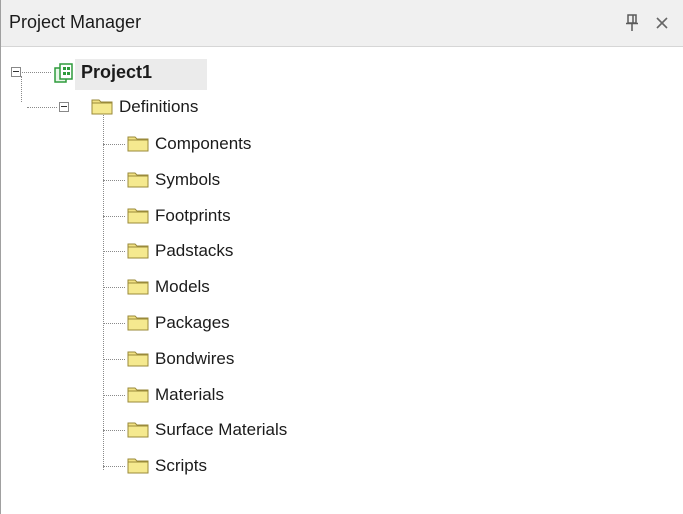  Describe the element at coordinates (117, 72) in the screenshot. I see `tree-node-label: Project1` at that location.